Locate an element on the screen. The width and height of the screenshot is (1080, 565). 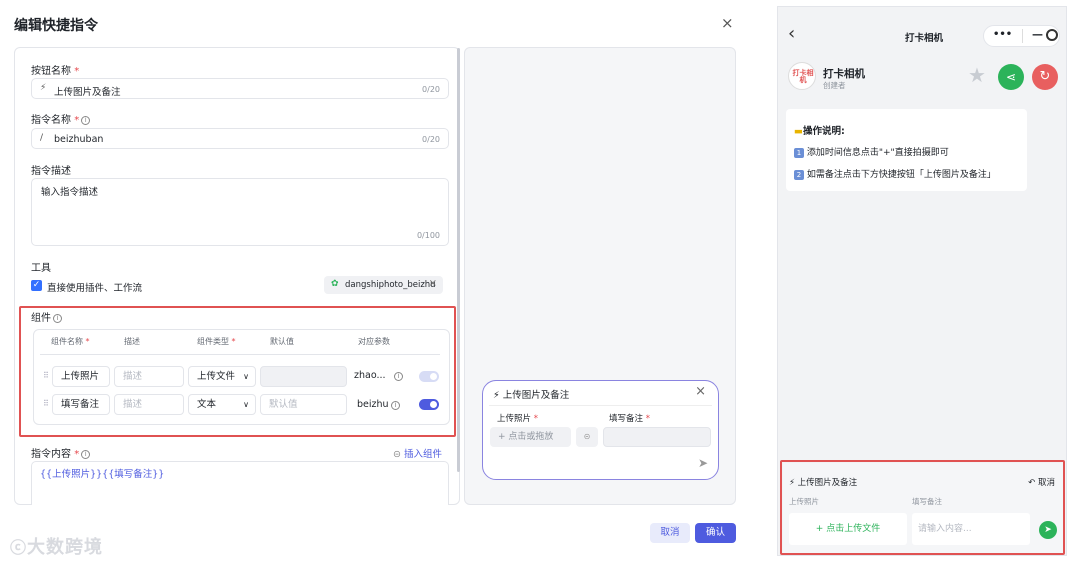
panel-title: ⚡ 上传图片及备注 is located at coordinates (823, 483).